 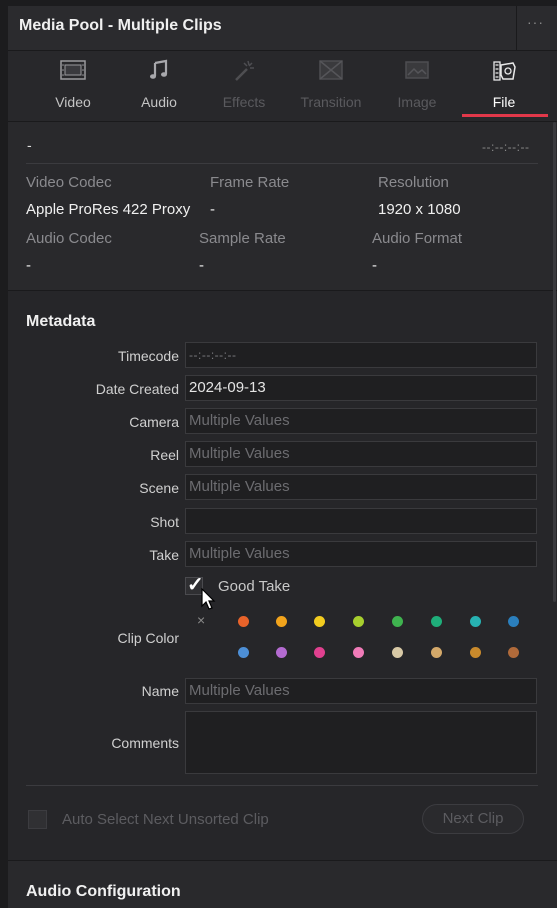 I want to click on sample-rate-label: Sample Rate, so click(x=242, y=238).